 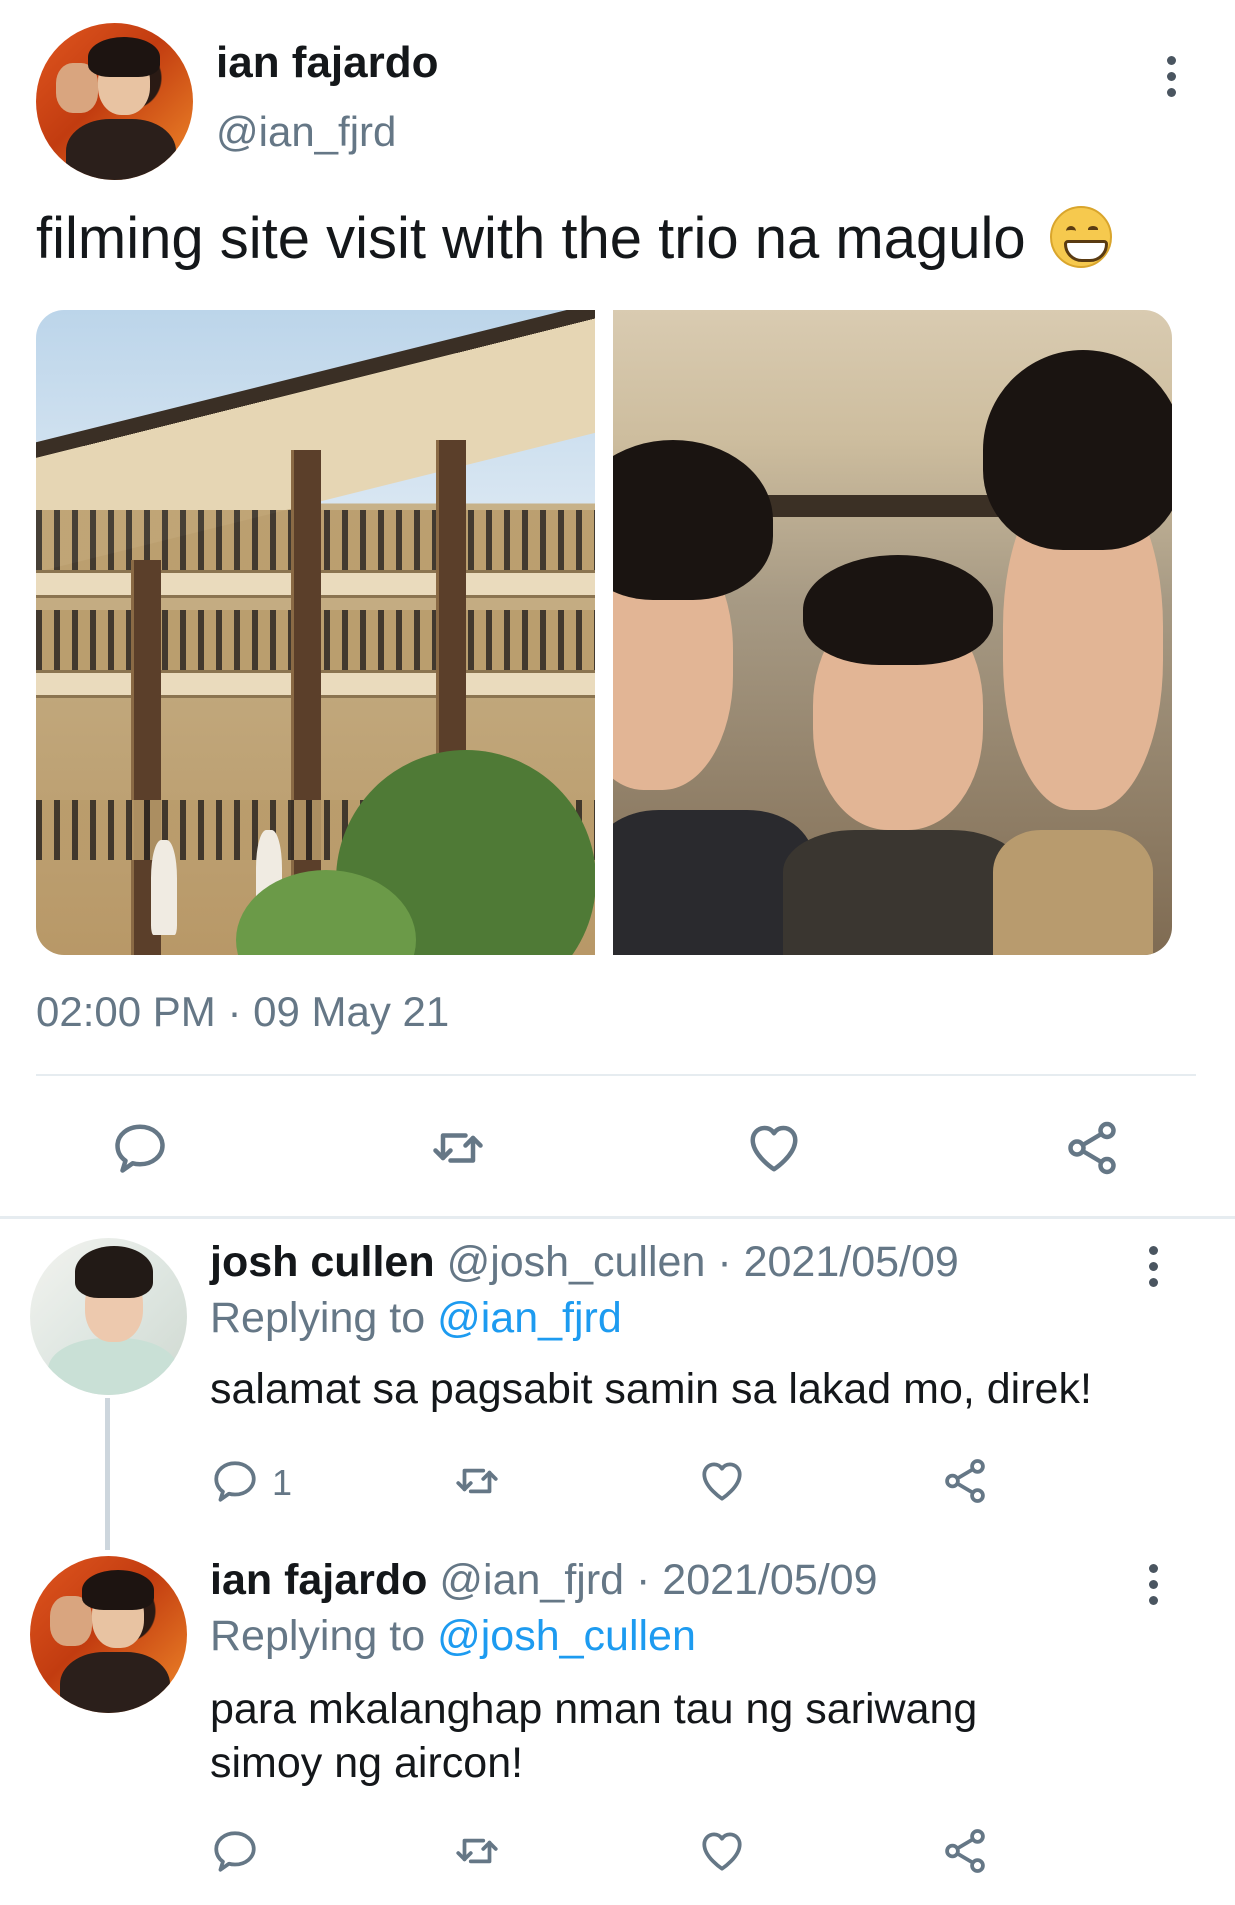 I want to click on reply-author-name: ian fajardo, so click(x=318, y=1580).